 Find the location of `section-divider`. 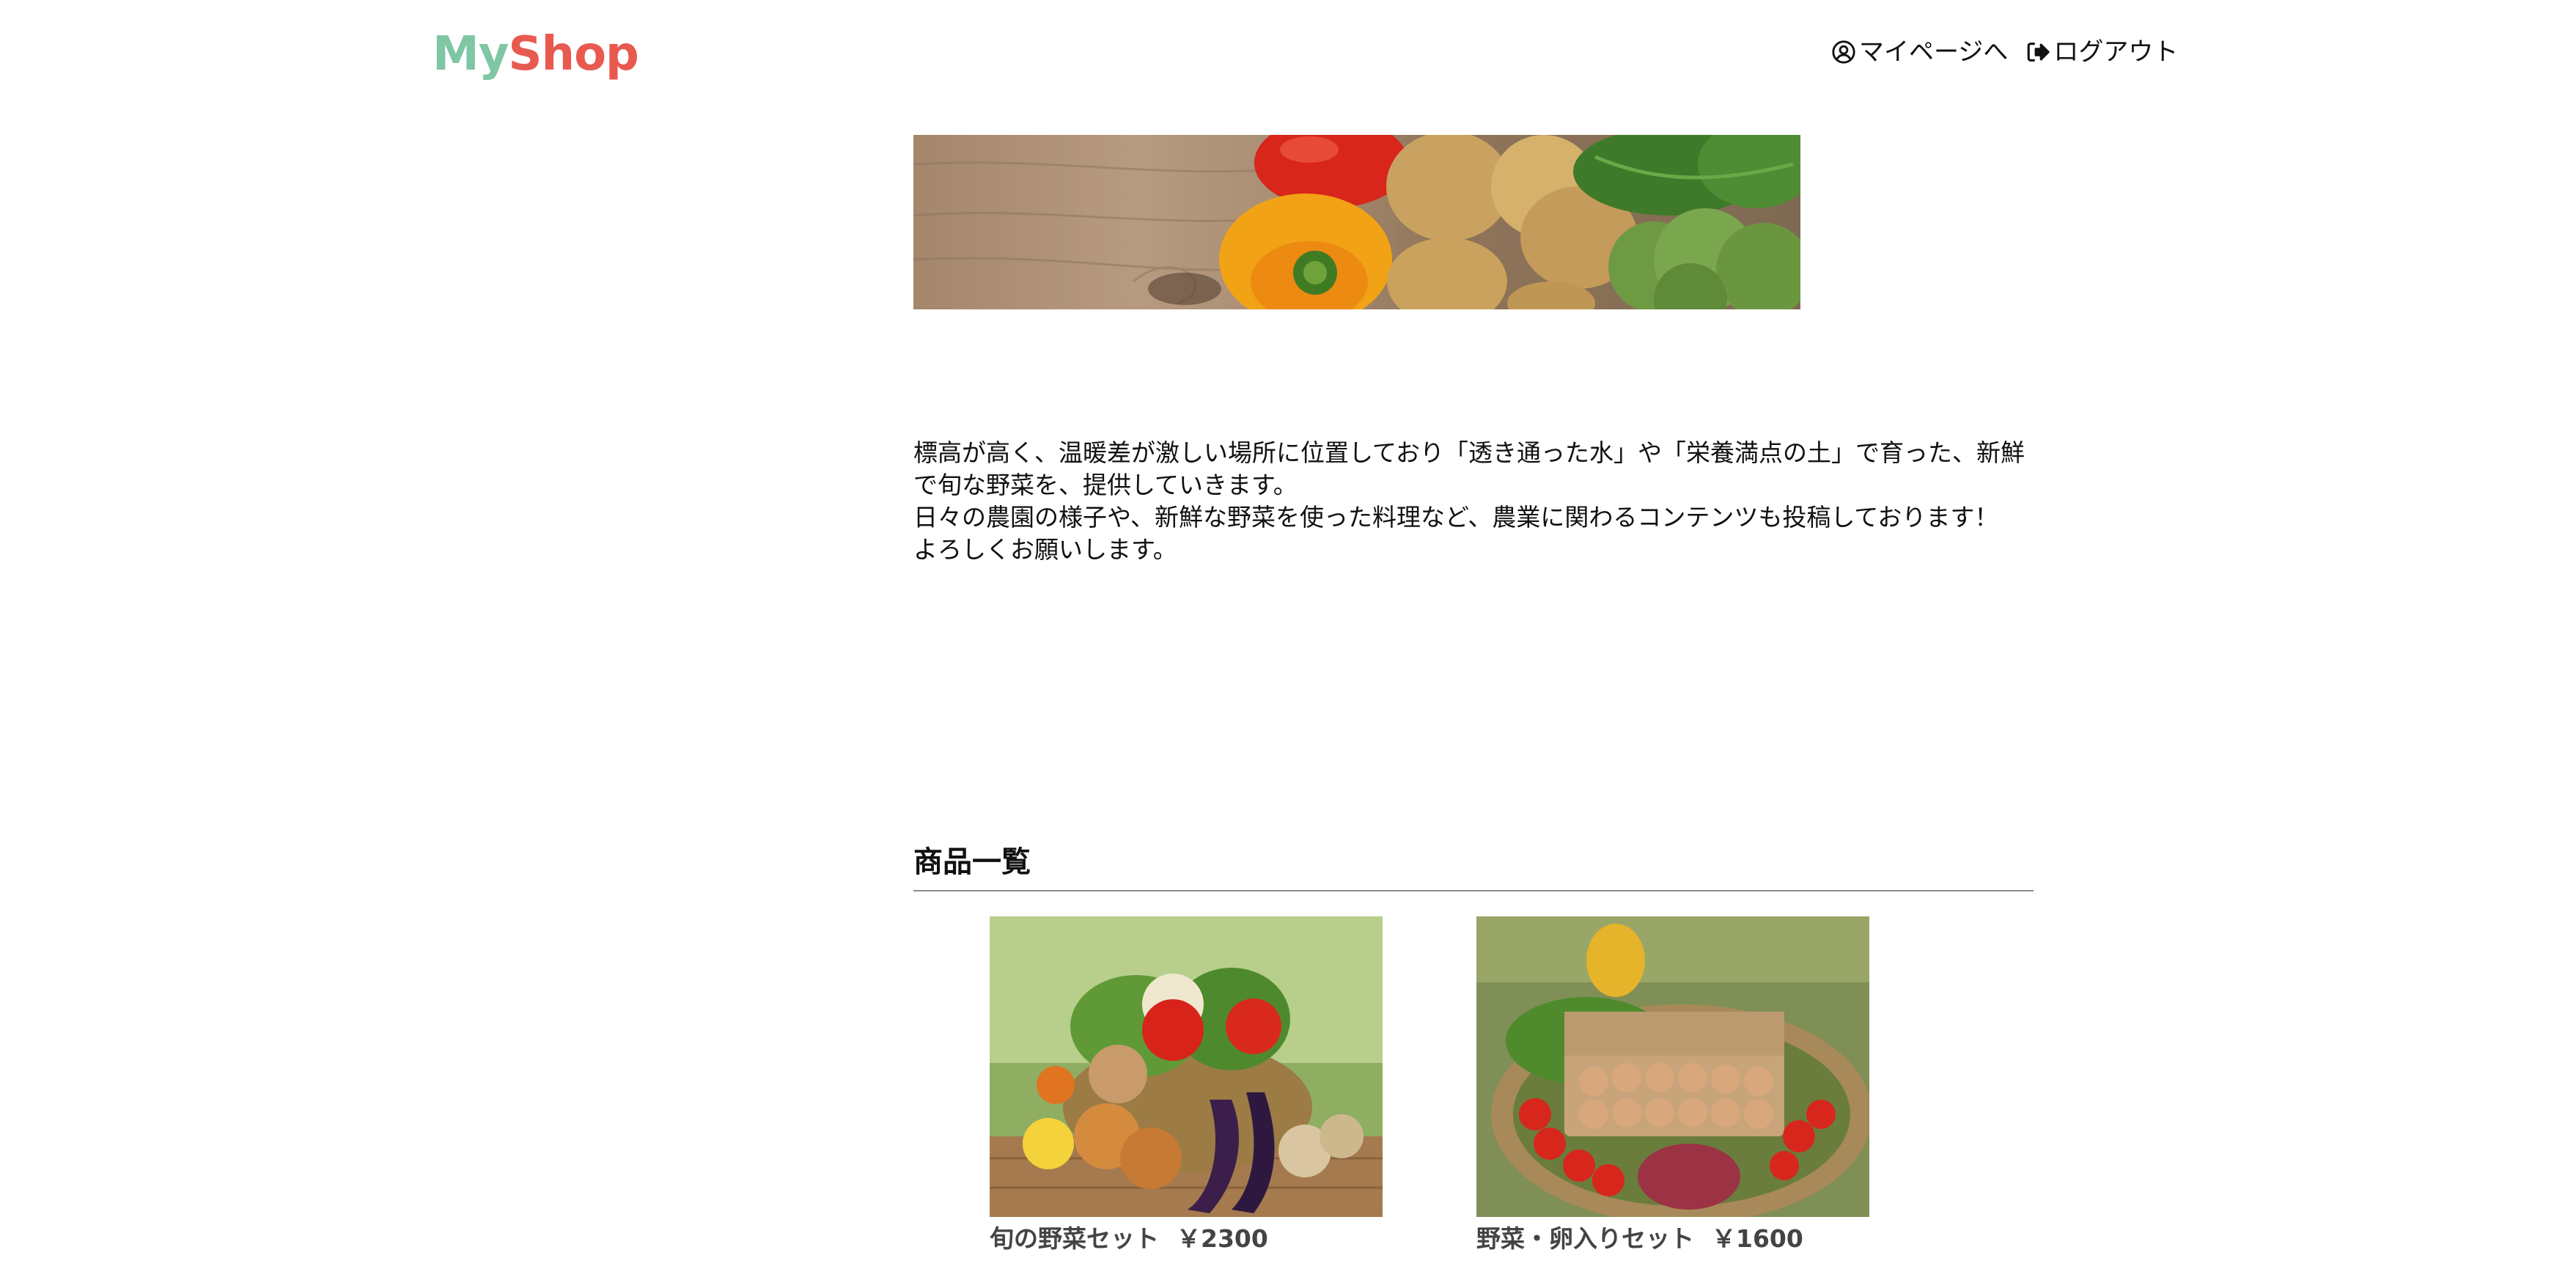

section-divider is located at coordinates (1473, 890).